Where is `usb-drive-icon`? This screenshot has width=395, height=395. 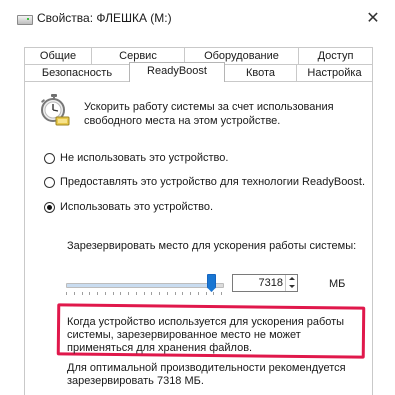
usb-drive-icon is located at coordinates (25, 20).